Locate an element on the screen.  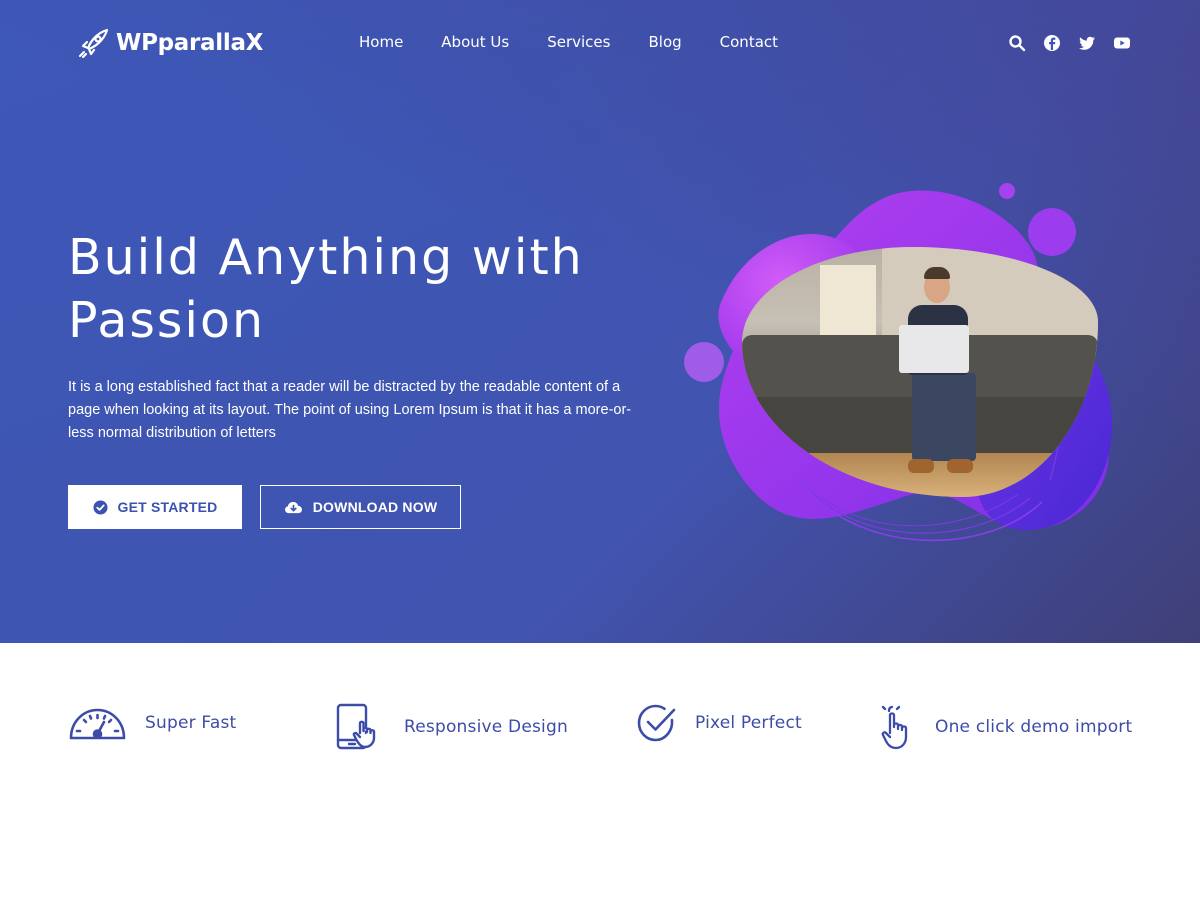
feature-pixel-perfect: Pixel Perfect is located at coordinates (719, 723).